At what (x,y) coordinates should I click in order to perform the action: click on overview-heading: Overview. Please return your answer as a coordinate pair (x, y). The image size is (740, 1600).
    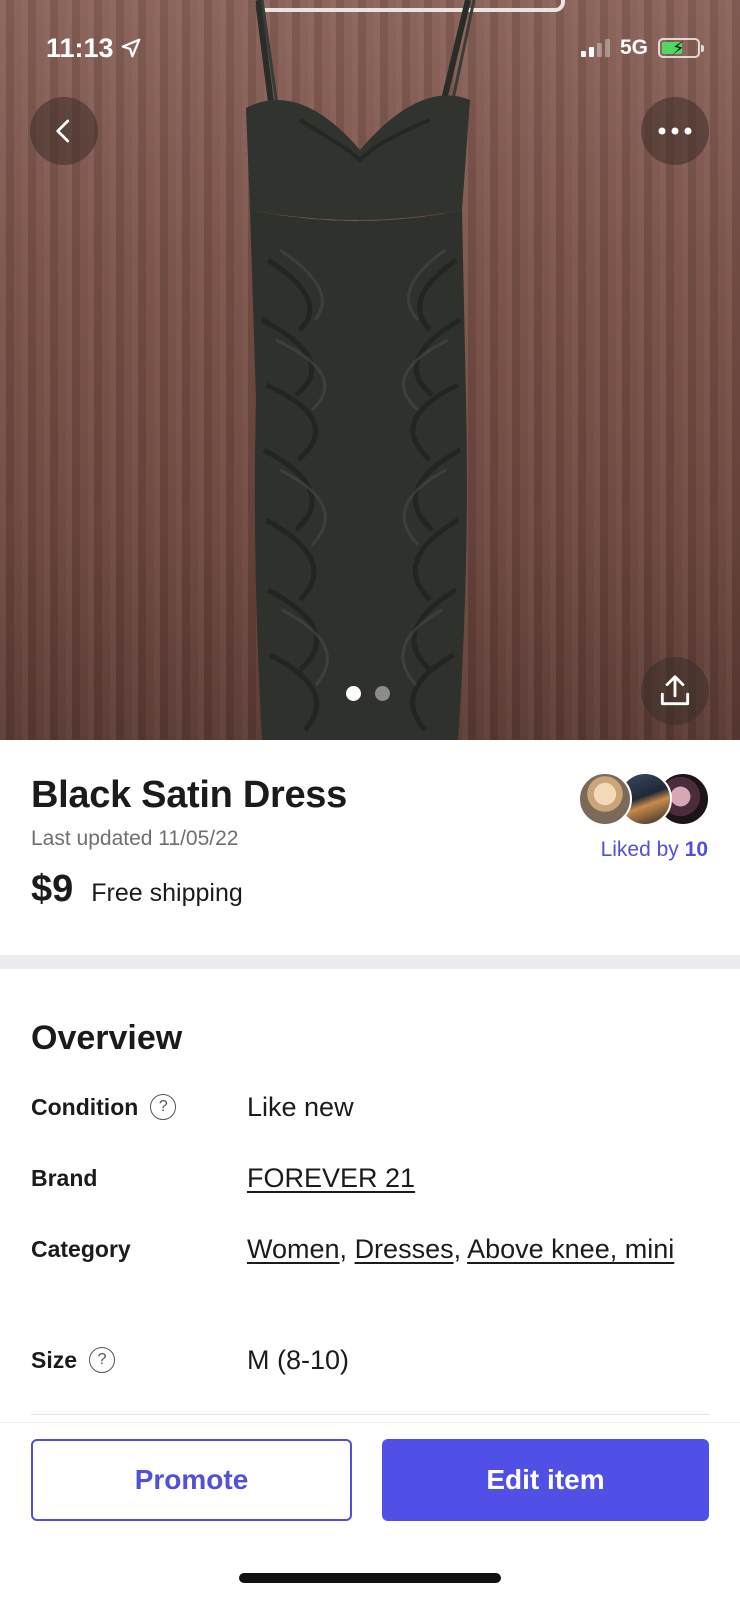
    Looking at the image, I should click on (107, 1038).